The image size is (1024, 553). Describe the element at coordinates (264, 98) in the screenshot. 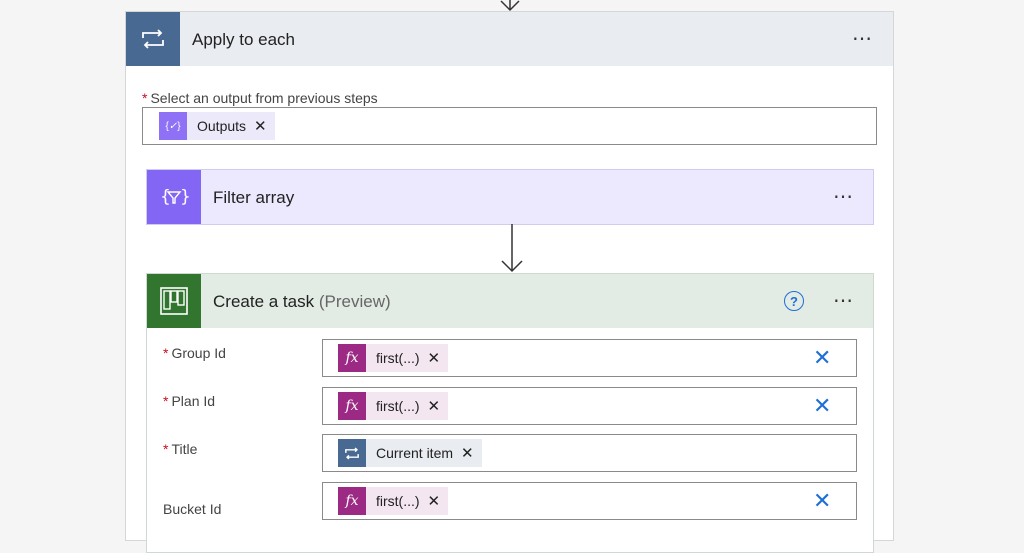

I see `select-output-label-text: Select an output from previous steps` at that location.